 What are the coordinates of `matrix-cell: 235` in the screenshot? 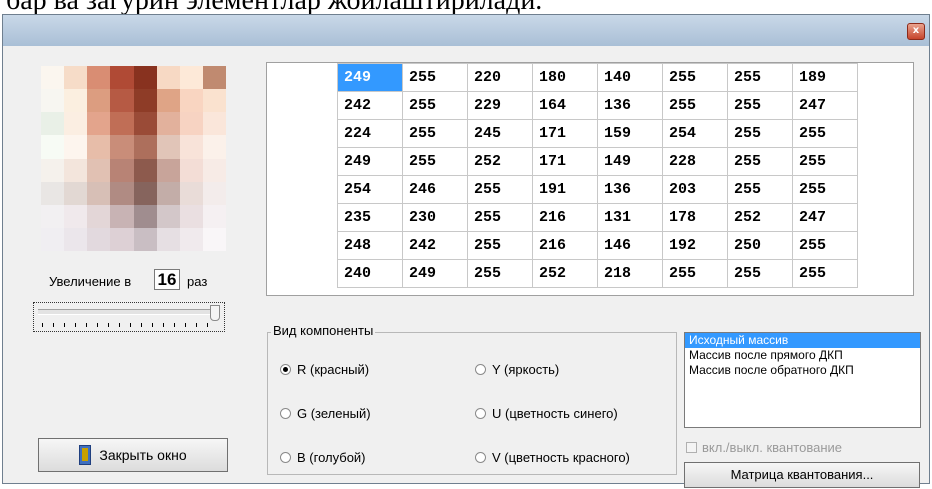 It's located at (370, 217).